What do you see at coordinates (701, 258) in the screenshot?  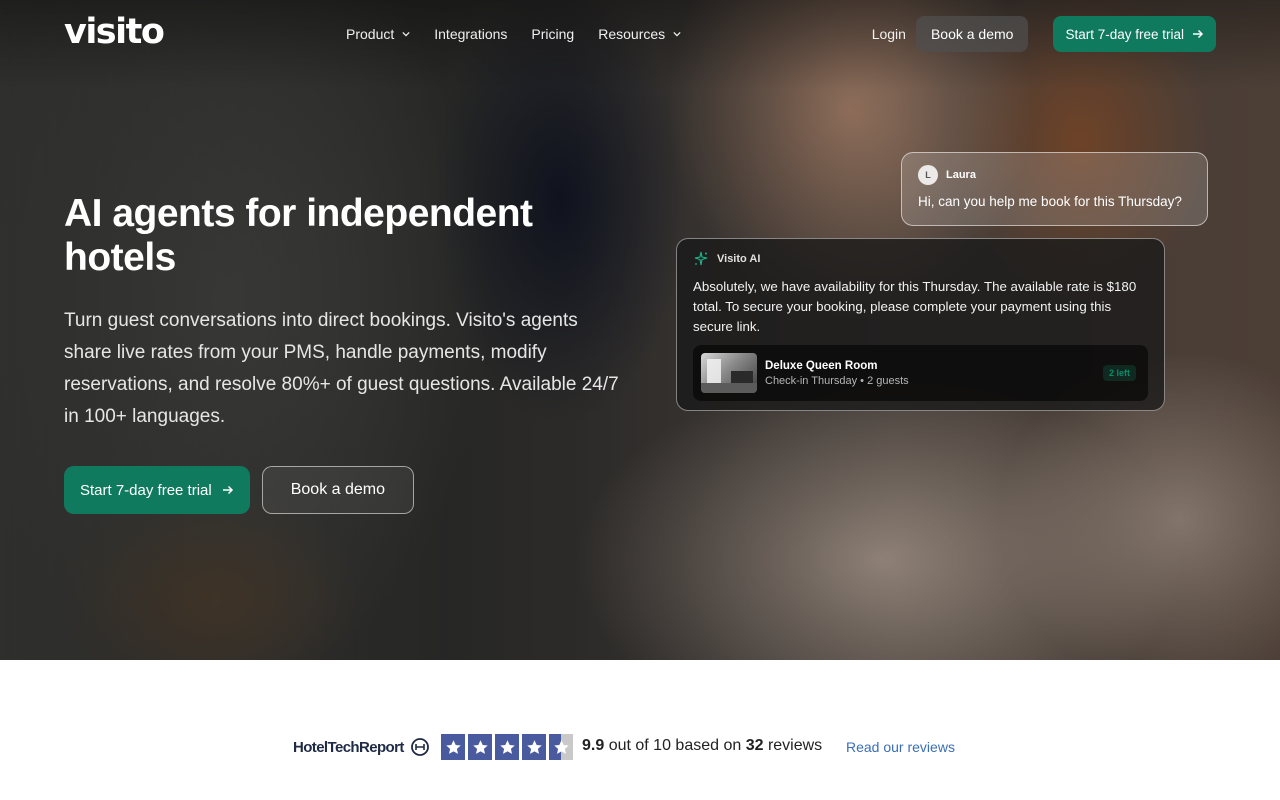 I see `sparkle-icon` at bounding box center [701, 258].